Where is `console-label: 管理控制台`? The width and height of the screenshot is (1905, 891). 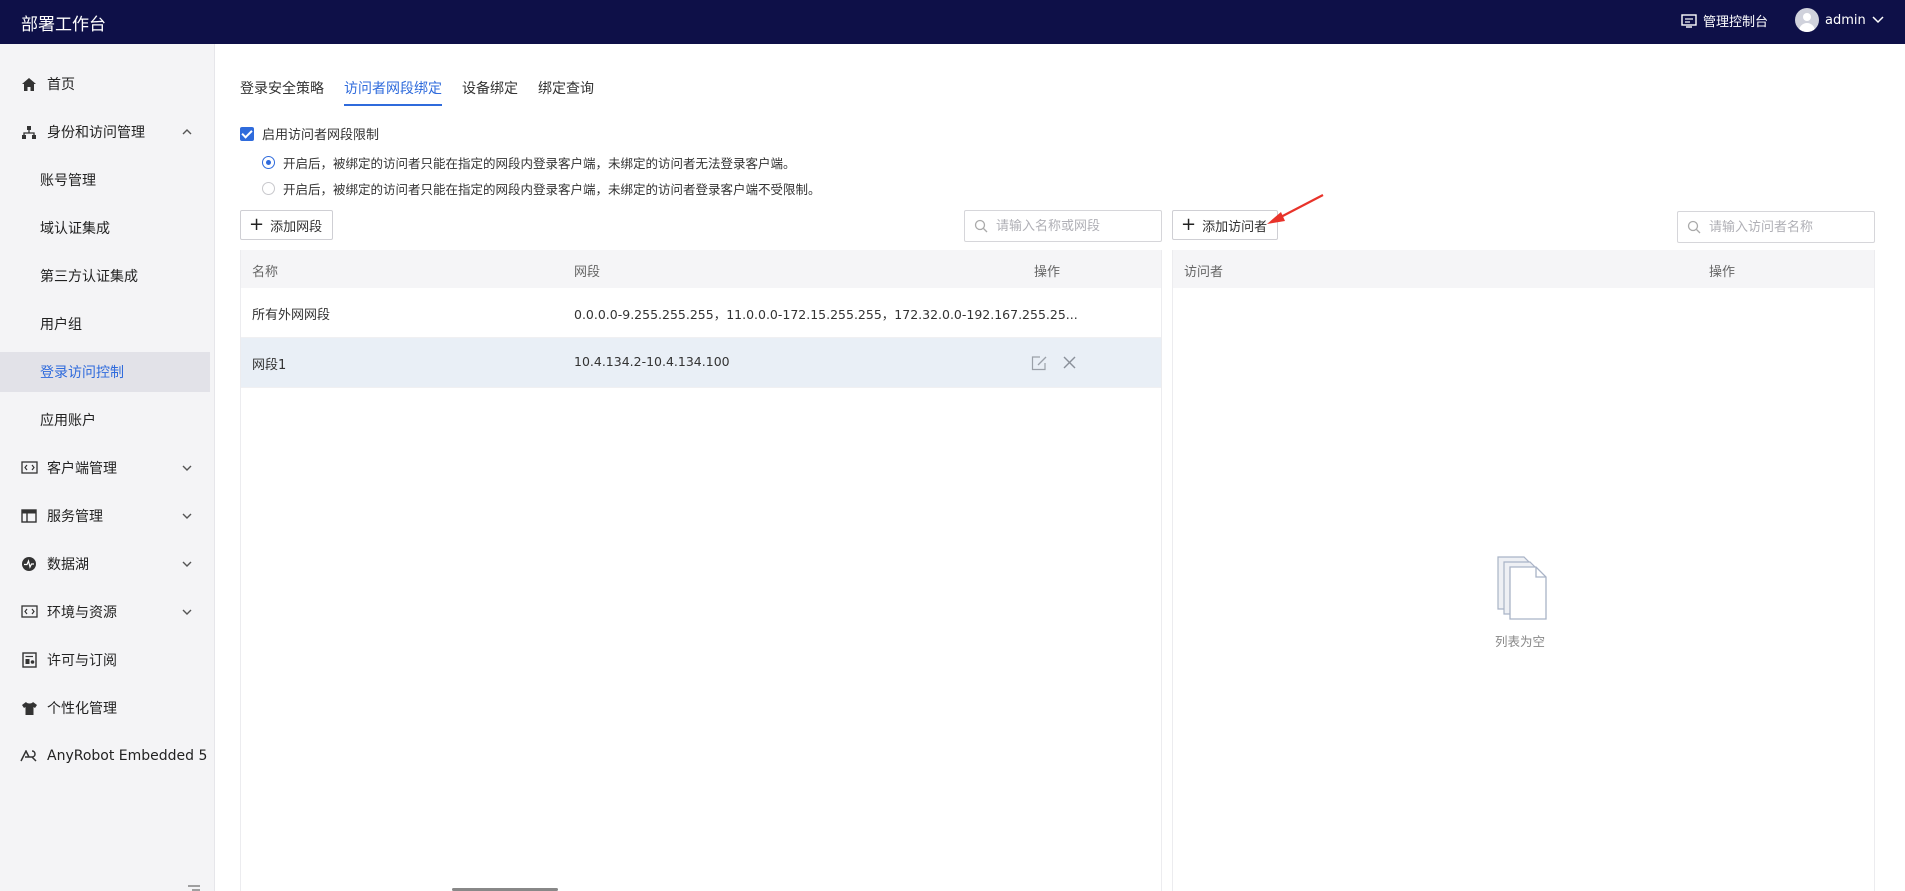
console-label: 管理控制台 is located at coordinates (1736, 22).